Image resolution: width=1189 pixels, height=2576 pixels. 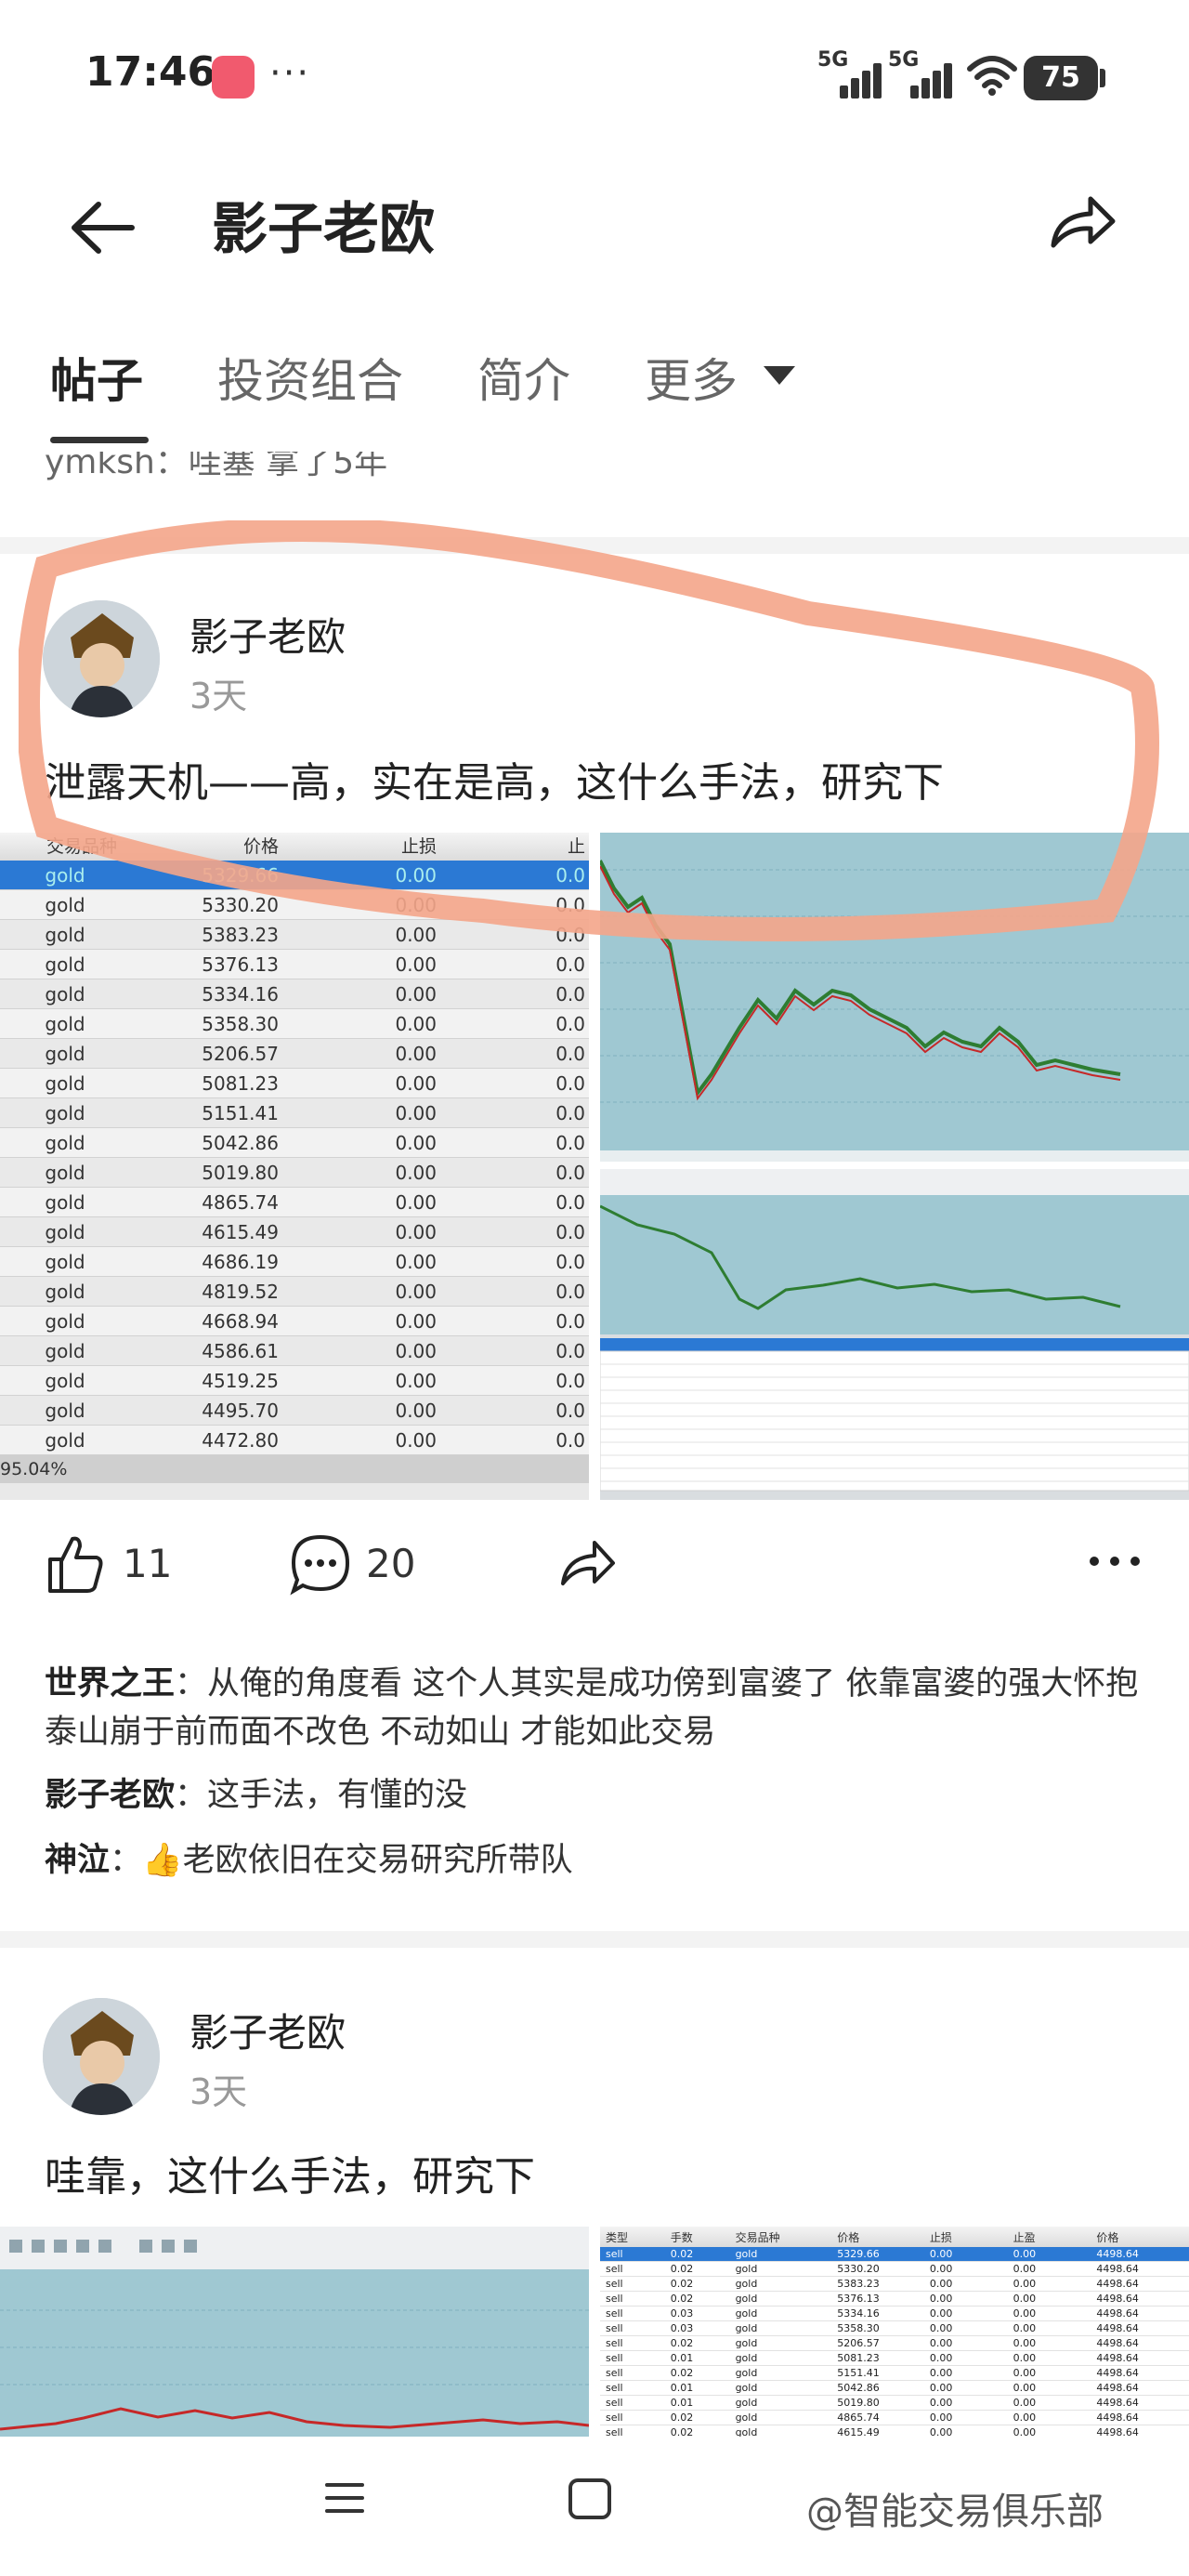 What do you see at coordinates (101, 2056) in the screenshot?
I see `avatar` at bounding box center [101, 2056].